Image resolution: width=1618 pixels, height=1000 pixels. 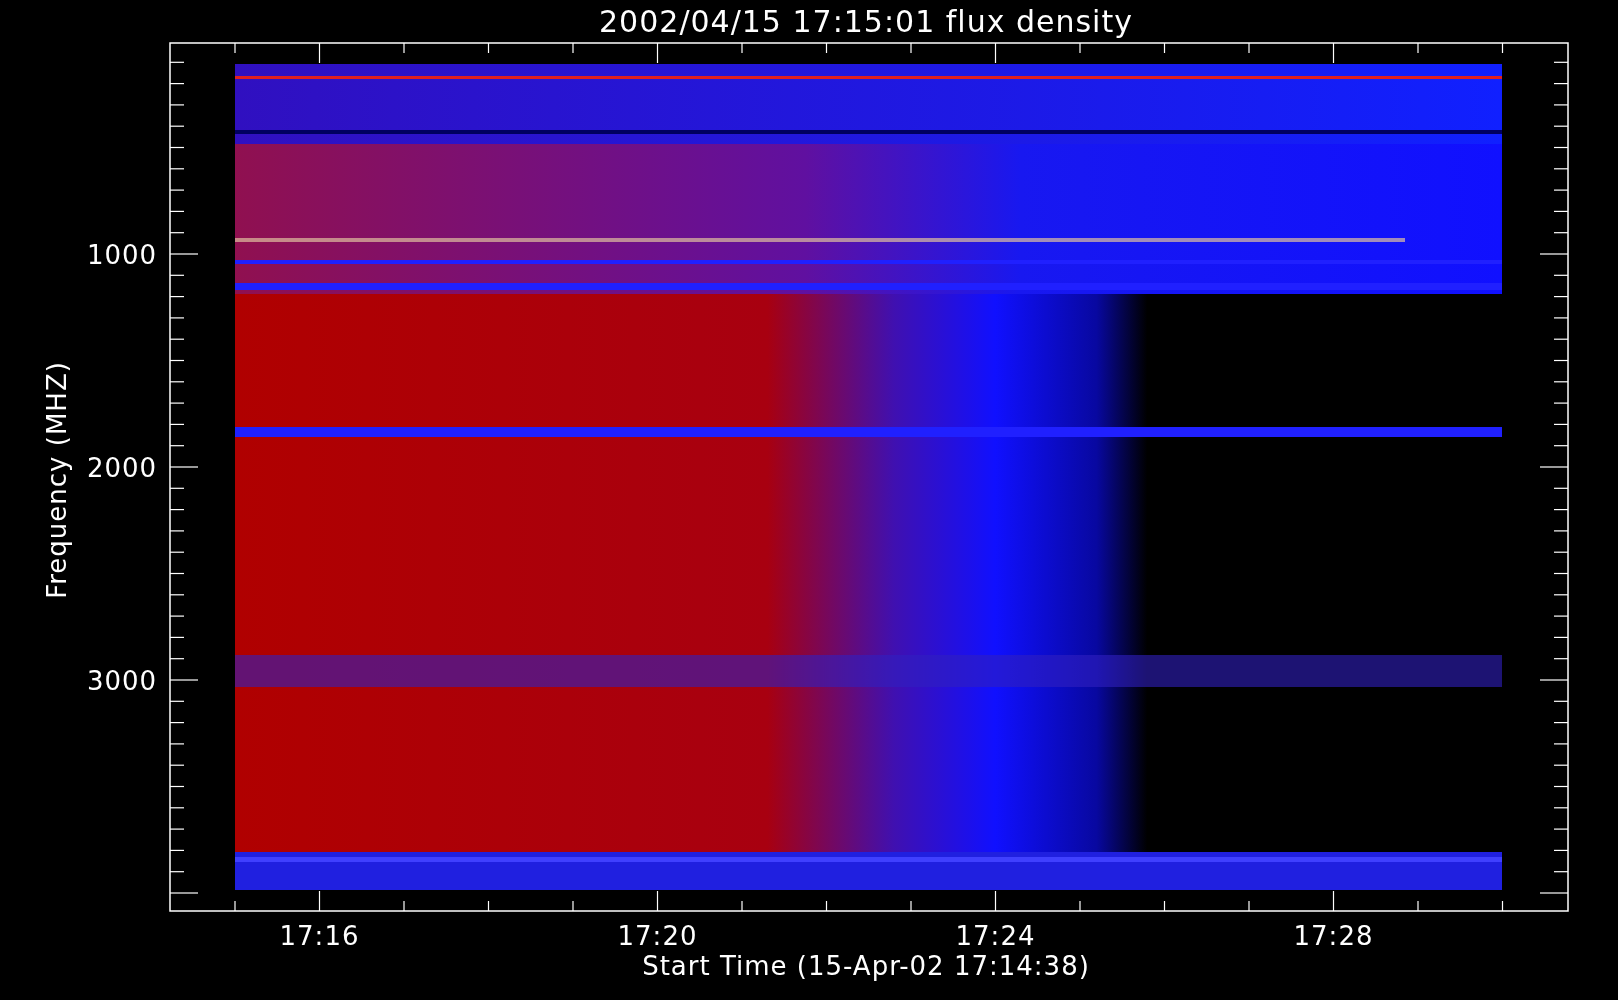 I want to click on plot-title: 2002/04/15 17:15:01 flux density, so click(x=866, y=21).